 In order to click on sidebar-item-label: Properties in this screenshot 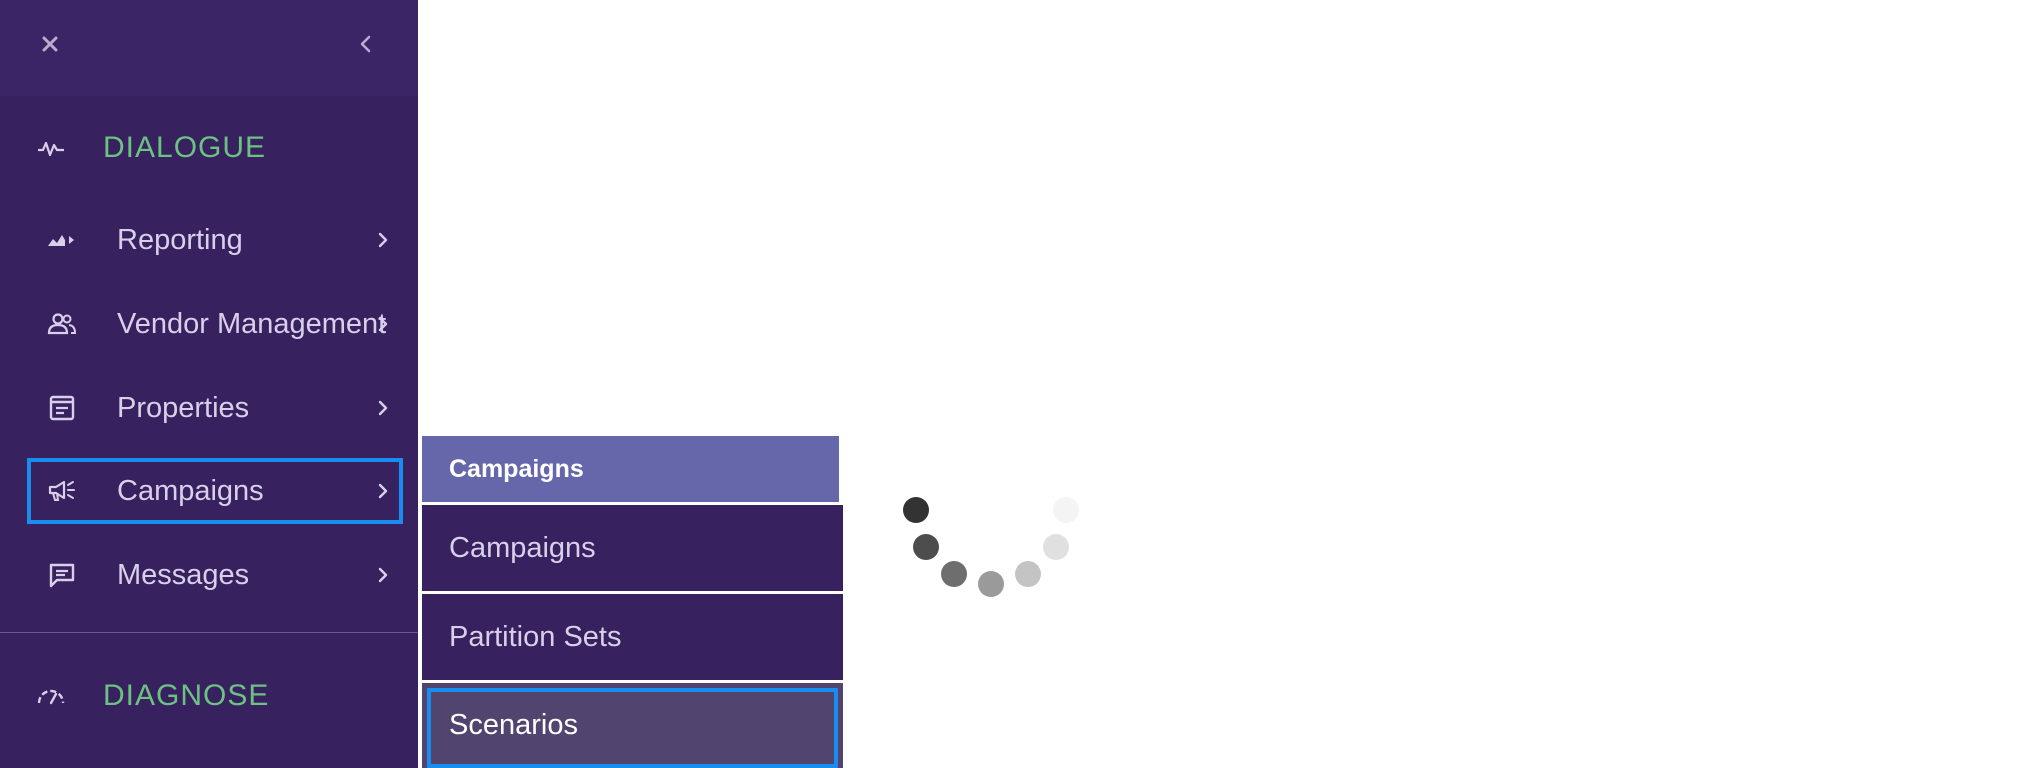, I will do `click(183, 407)`.